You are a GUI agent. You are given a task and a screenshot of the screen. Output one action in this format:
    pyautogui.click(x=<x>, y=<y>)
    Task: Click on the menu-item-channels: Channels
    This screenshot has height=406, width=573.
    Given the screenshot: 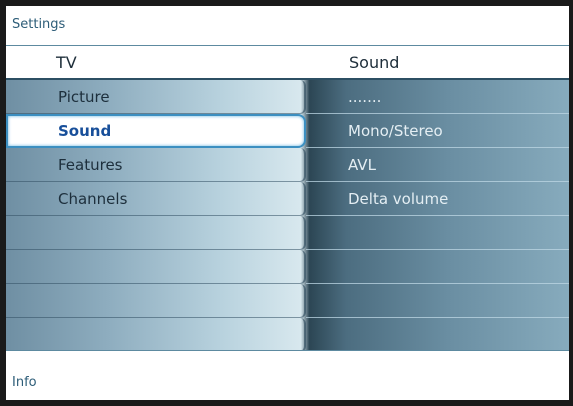 What is the action you would take?
    pyautogui.click(x=156, y=199)
    